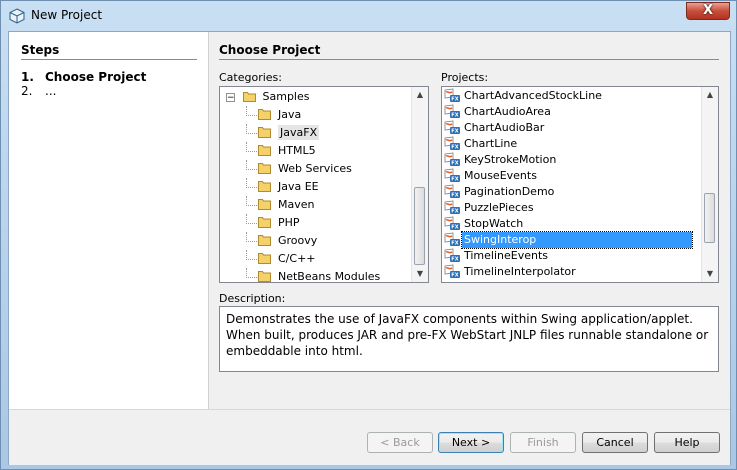  I want to click on tree-item: JavaFX, so click(283, 133).